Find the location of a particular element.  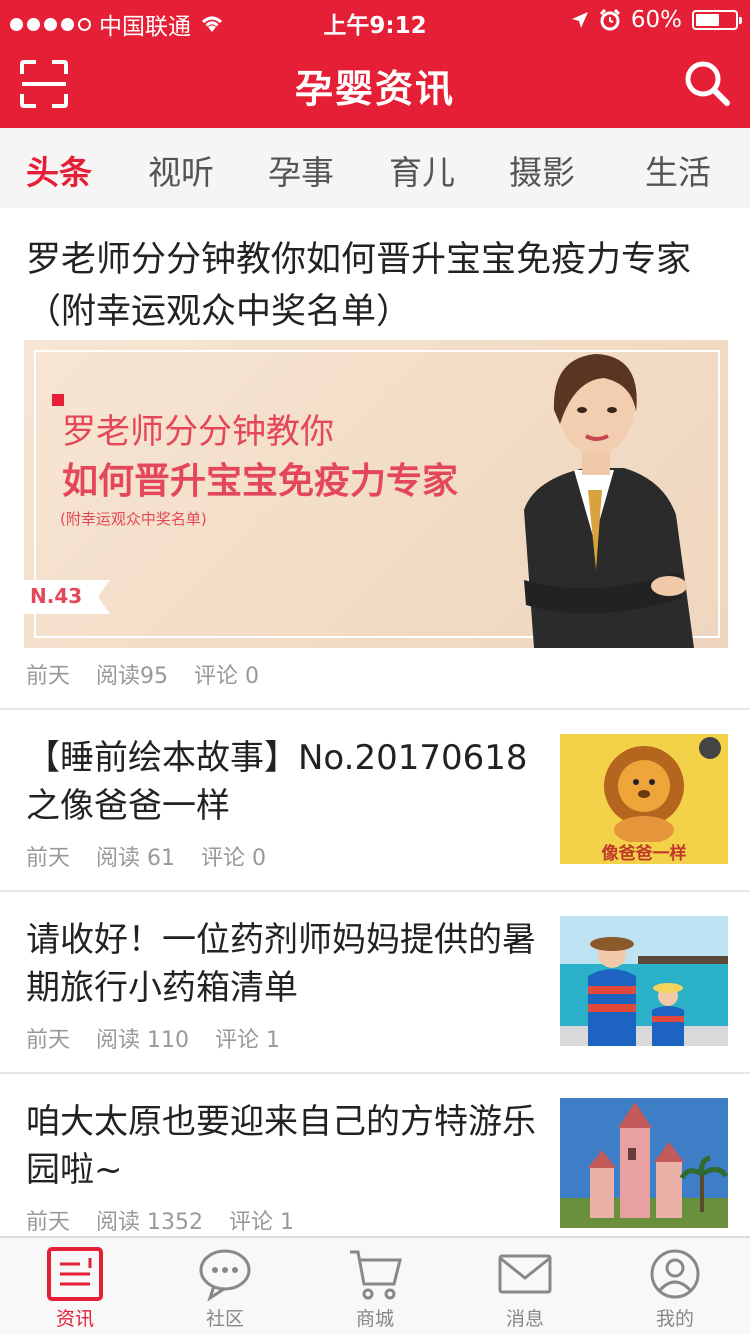

article-title: 咱大太原也要迎来自己的方特游乐园啦~ is located at coordinates (281, 1146).